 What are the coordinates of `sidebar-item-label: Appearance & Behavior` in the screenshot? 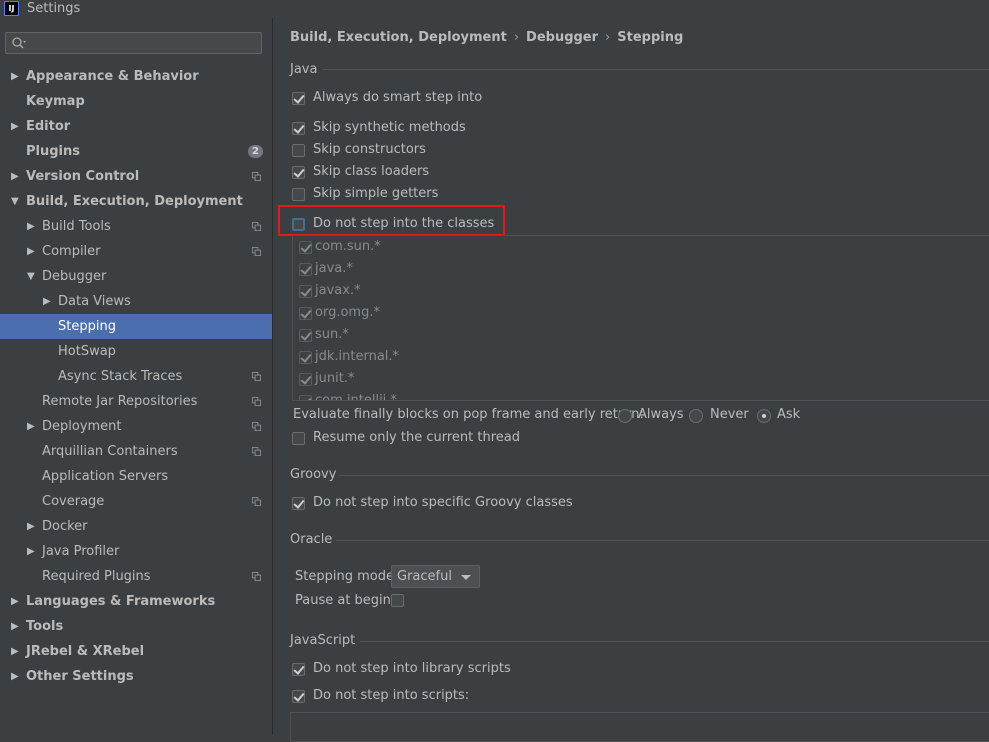 It's located at (112, 76).